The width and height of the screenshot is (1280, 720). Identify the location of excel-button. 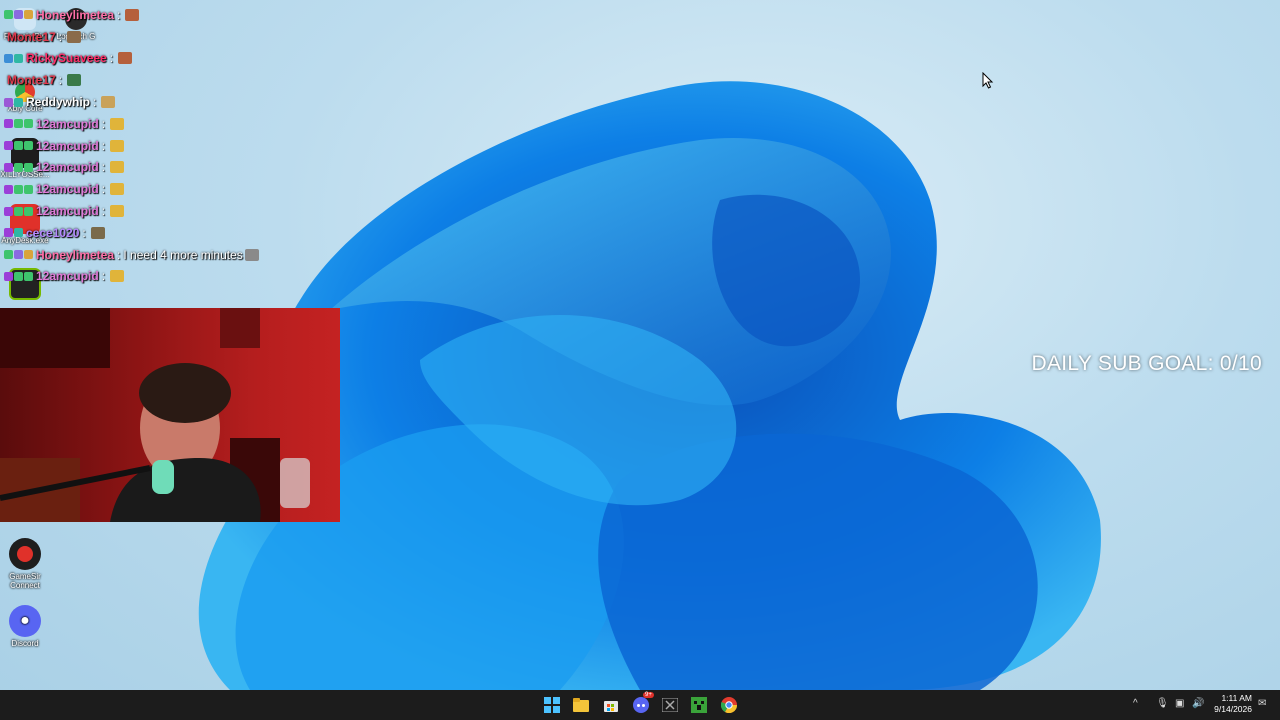
(670, 705).